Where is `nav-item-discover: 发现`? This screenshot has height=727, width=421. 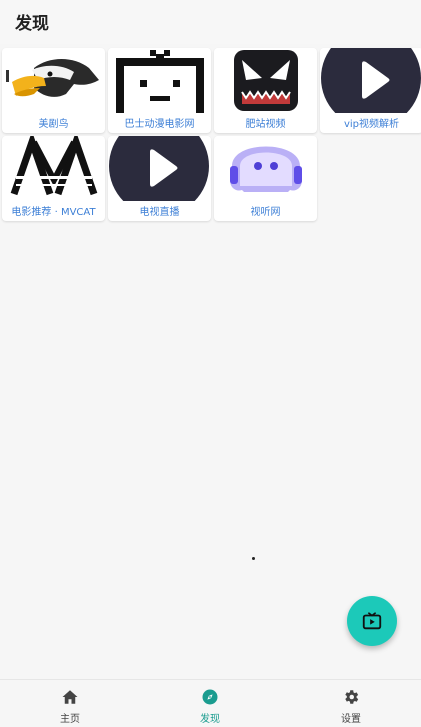 nav-item-discover: 发现 is located at coordinates (210, 703).